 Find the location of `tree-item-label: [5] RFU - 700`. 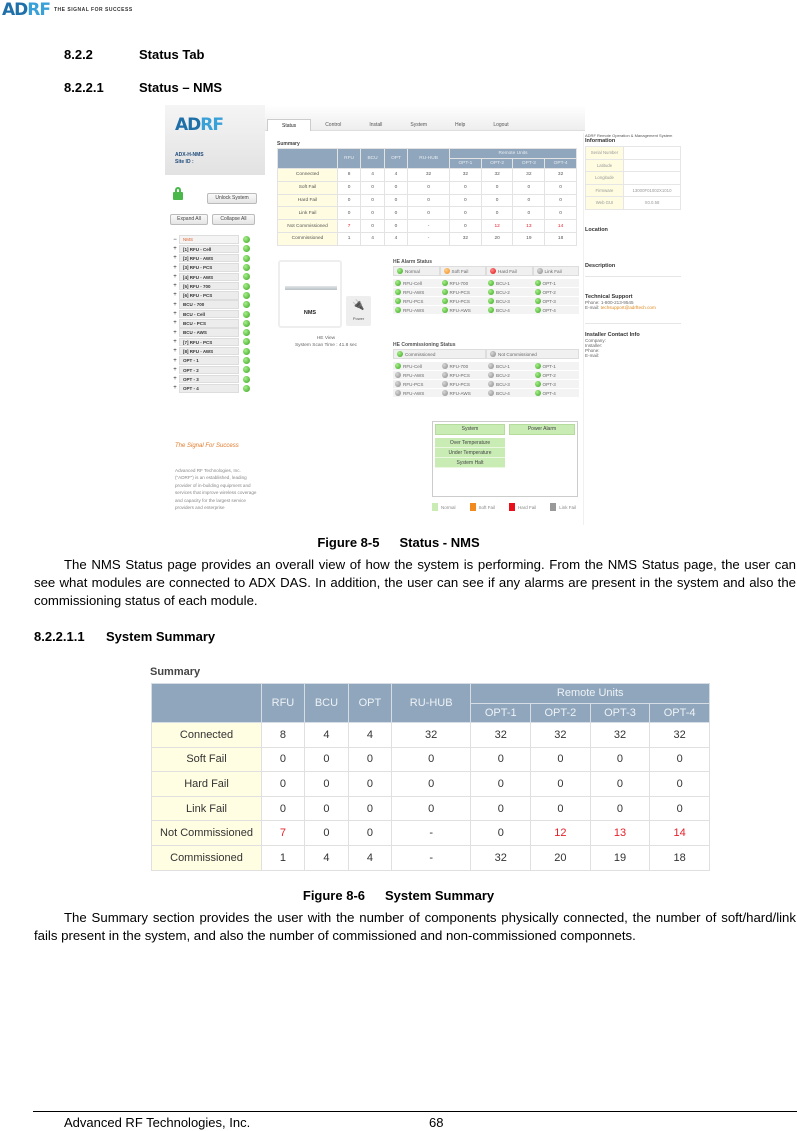

tree-item-label: [5] RFU - 700 is located at coordinates (209, 286).